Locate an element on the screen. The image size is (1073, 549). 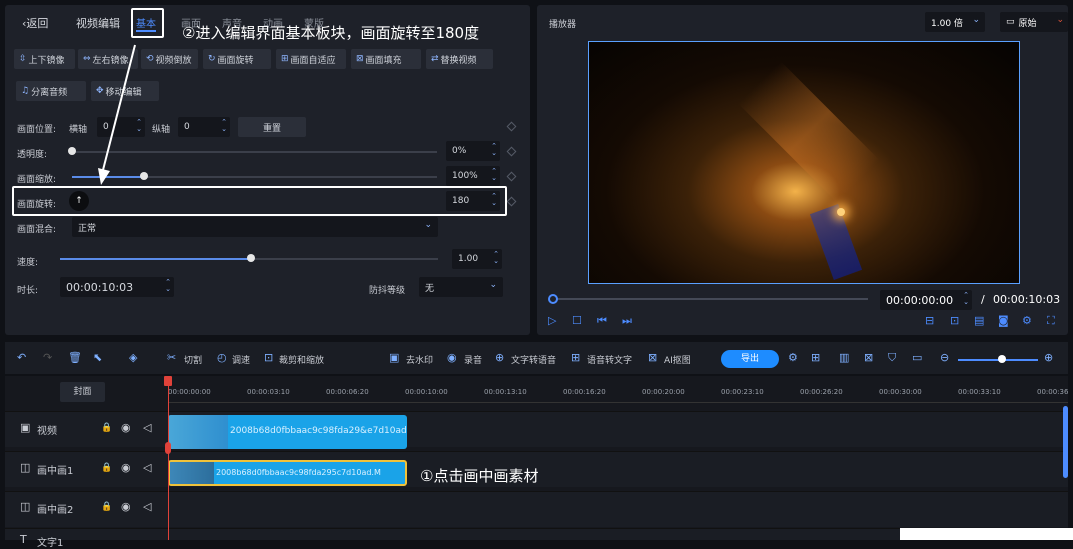
chevron-down-icon-2: ⌄ is located at coordinates (493, 285).